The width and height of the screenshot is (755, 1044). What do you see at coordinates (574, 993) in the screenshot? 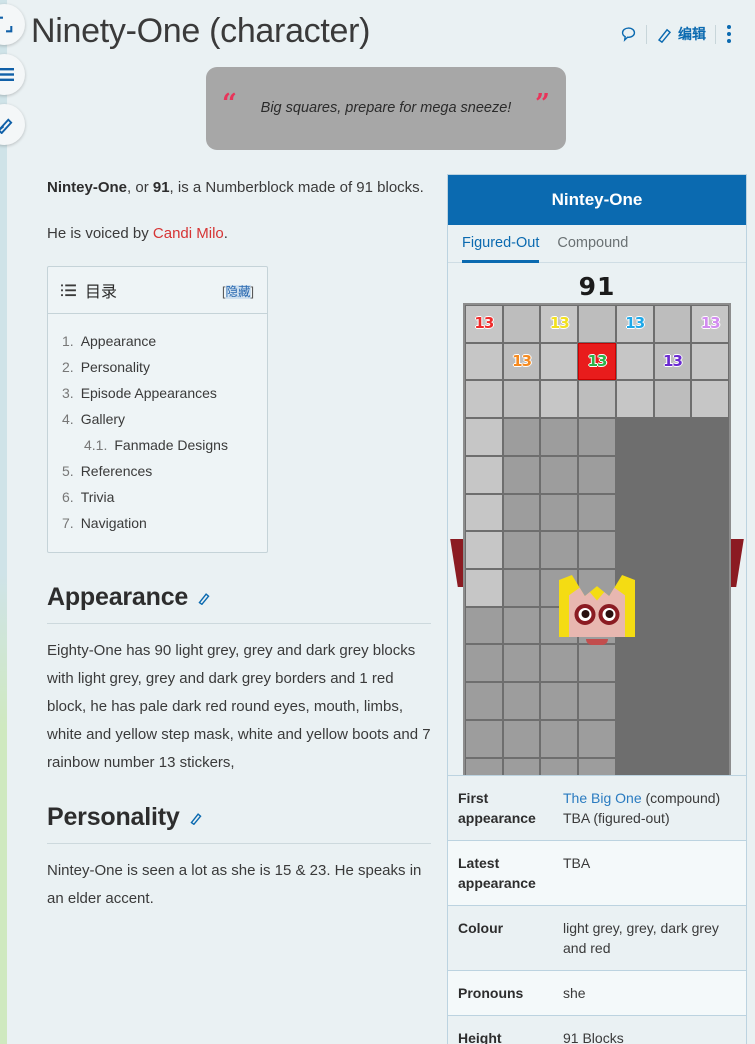
I see `row-value: she` at bounding box center [574, 993].